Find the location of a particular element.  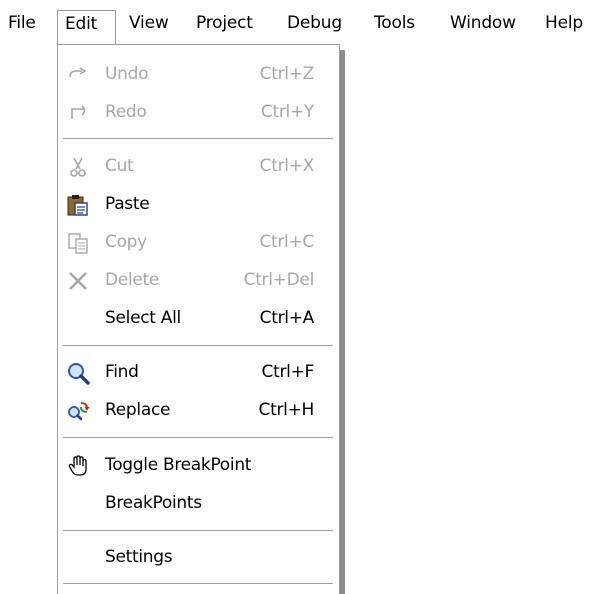

menu-item-find: Find Ctrl+F is located at coordinates (198, 372).